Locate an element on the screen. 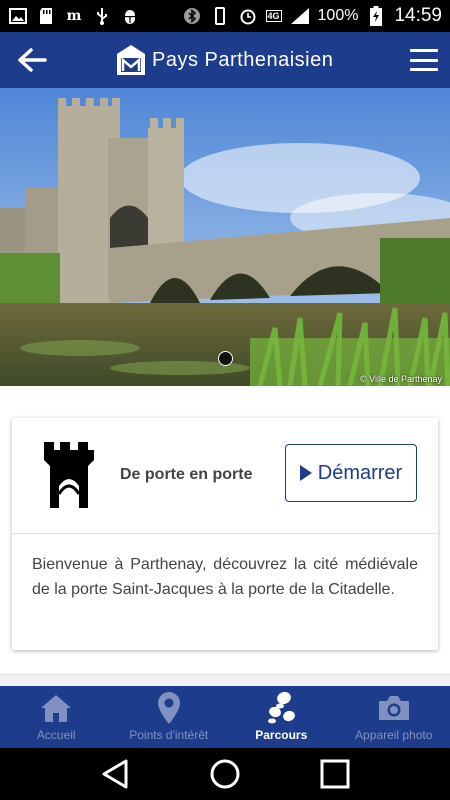 Image resolution: width=450 pixels, height=800 pixels. circle-home-icon is located at coordinates (225, 774).